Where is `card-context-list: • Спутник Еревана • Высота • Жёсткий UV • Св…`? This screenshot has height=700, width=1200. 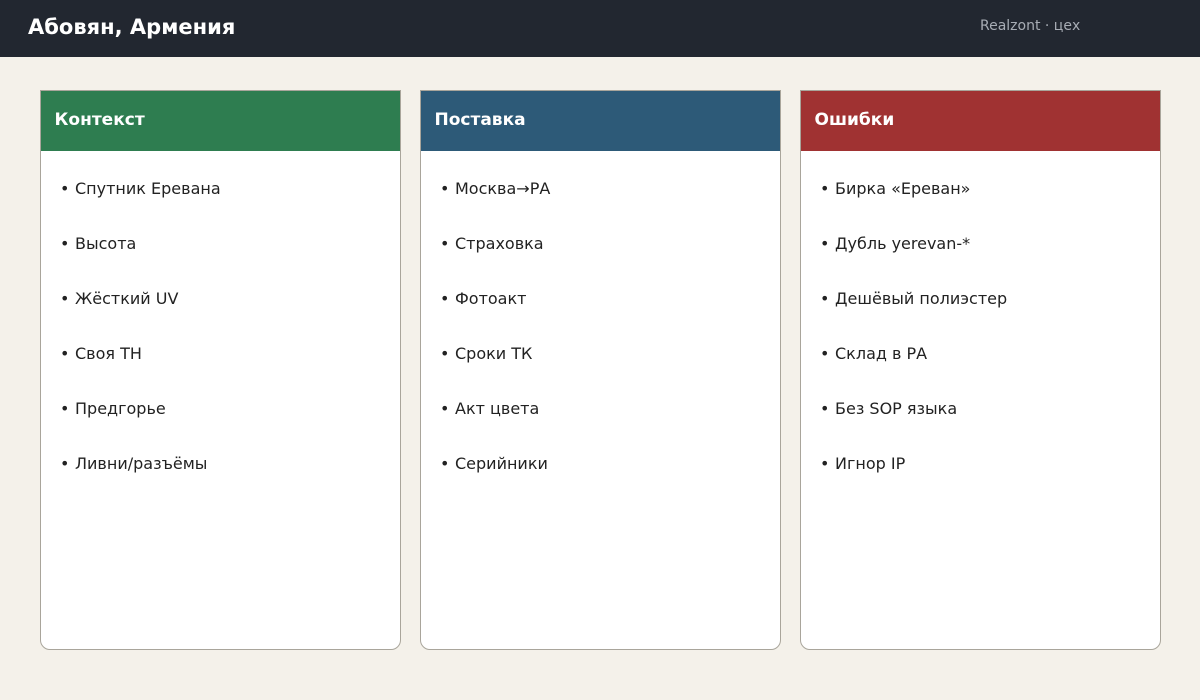 card-context-list: • Спутник Еревана • Высота • Жёсткий UV • Св… is located at coordinates (220, 324).